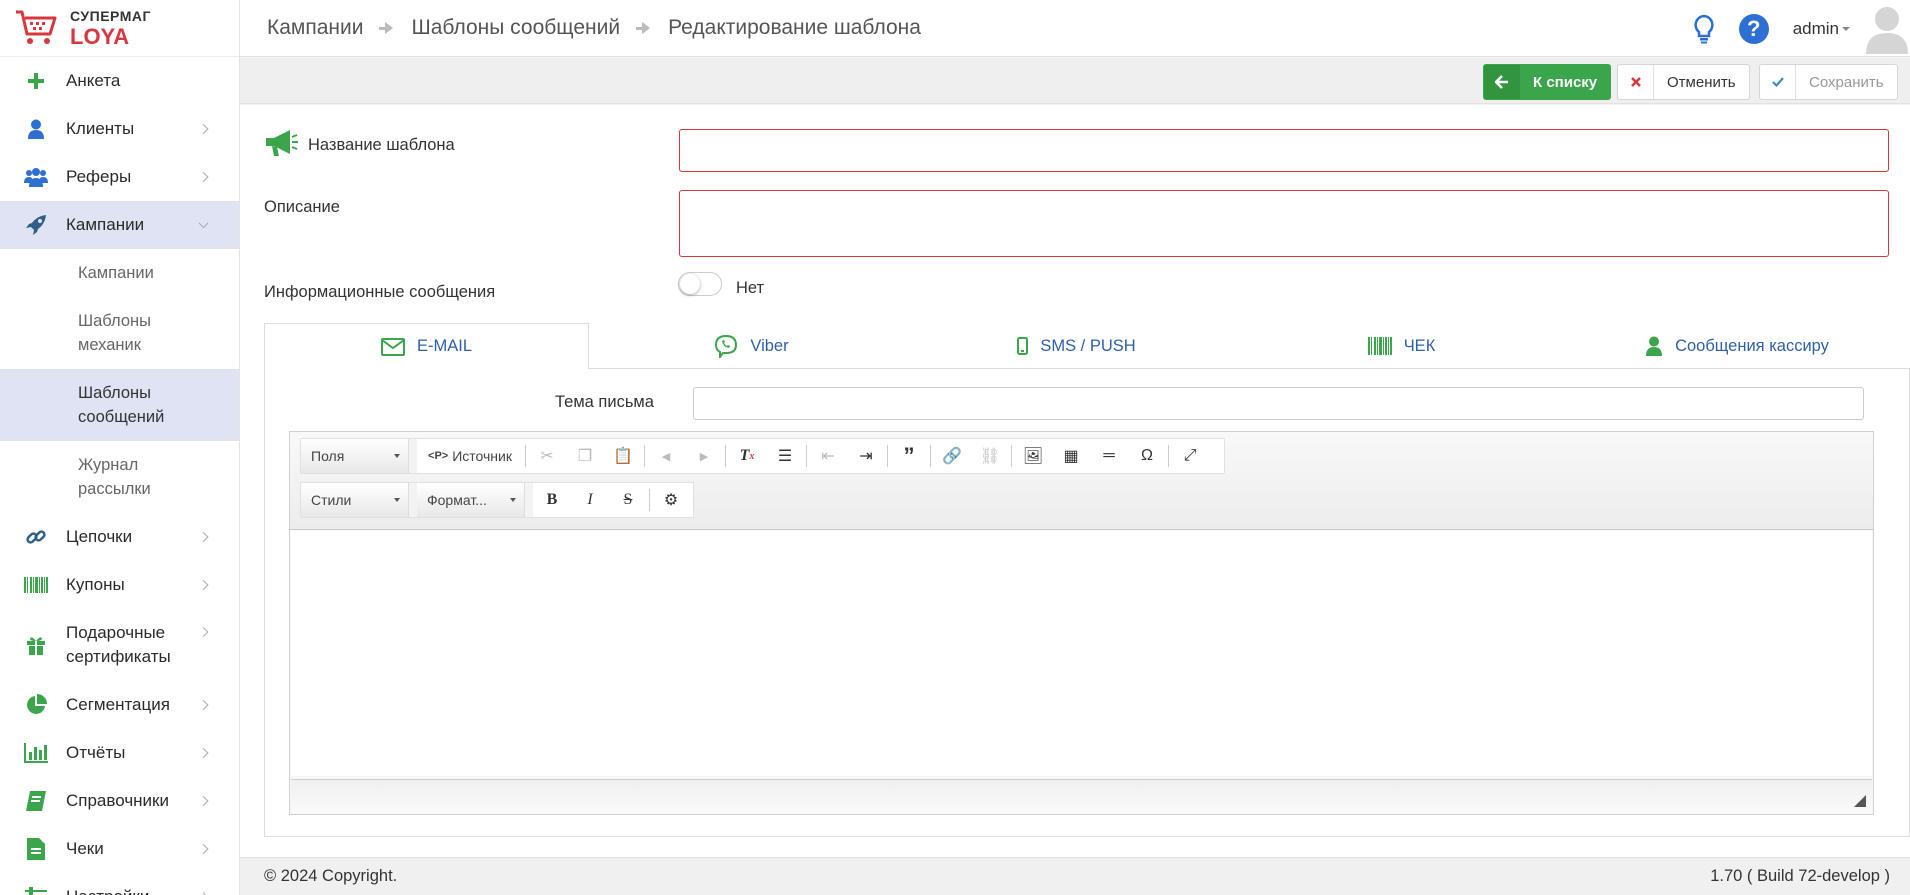  What do you see at coordinates (119, 225) in the screenshot?
I see `sidebar-item-campaigns: Кампании` at bounding box center [119, 225].